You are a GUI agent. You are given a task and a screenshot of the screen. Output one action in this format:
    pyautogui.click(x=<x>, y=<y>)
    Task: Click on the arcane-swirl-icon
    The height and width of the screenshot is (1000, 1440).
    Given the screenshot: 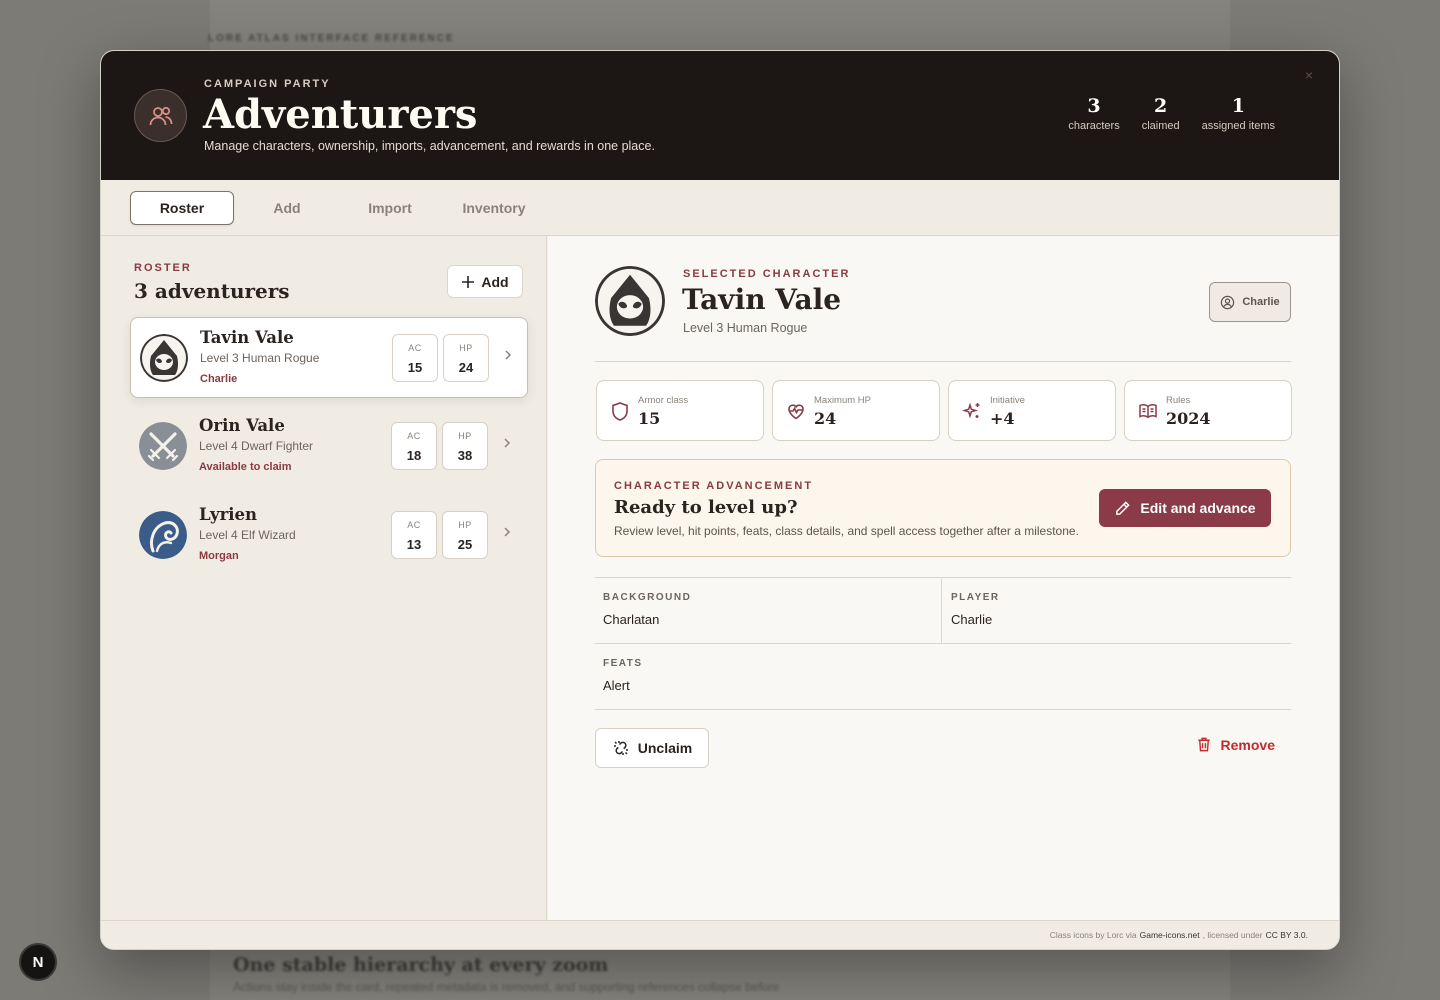 What is the action you would take?
    pyautogui.click(x=163, y=535)
    